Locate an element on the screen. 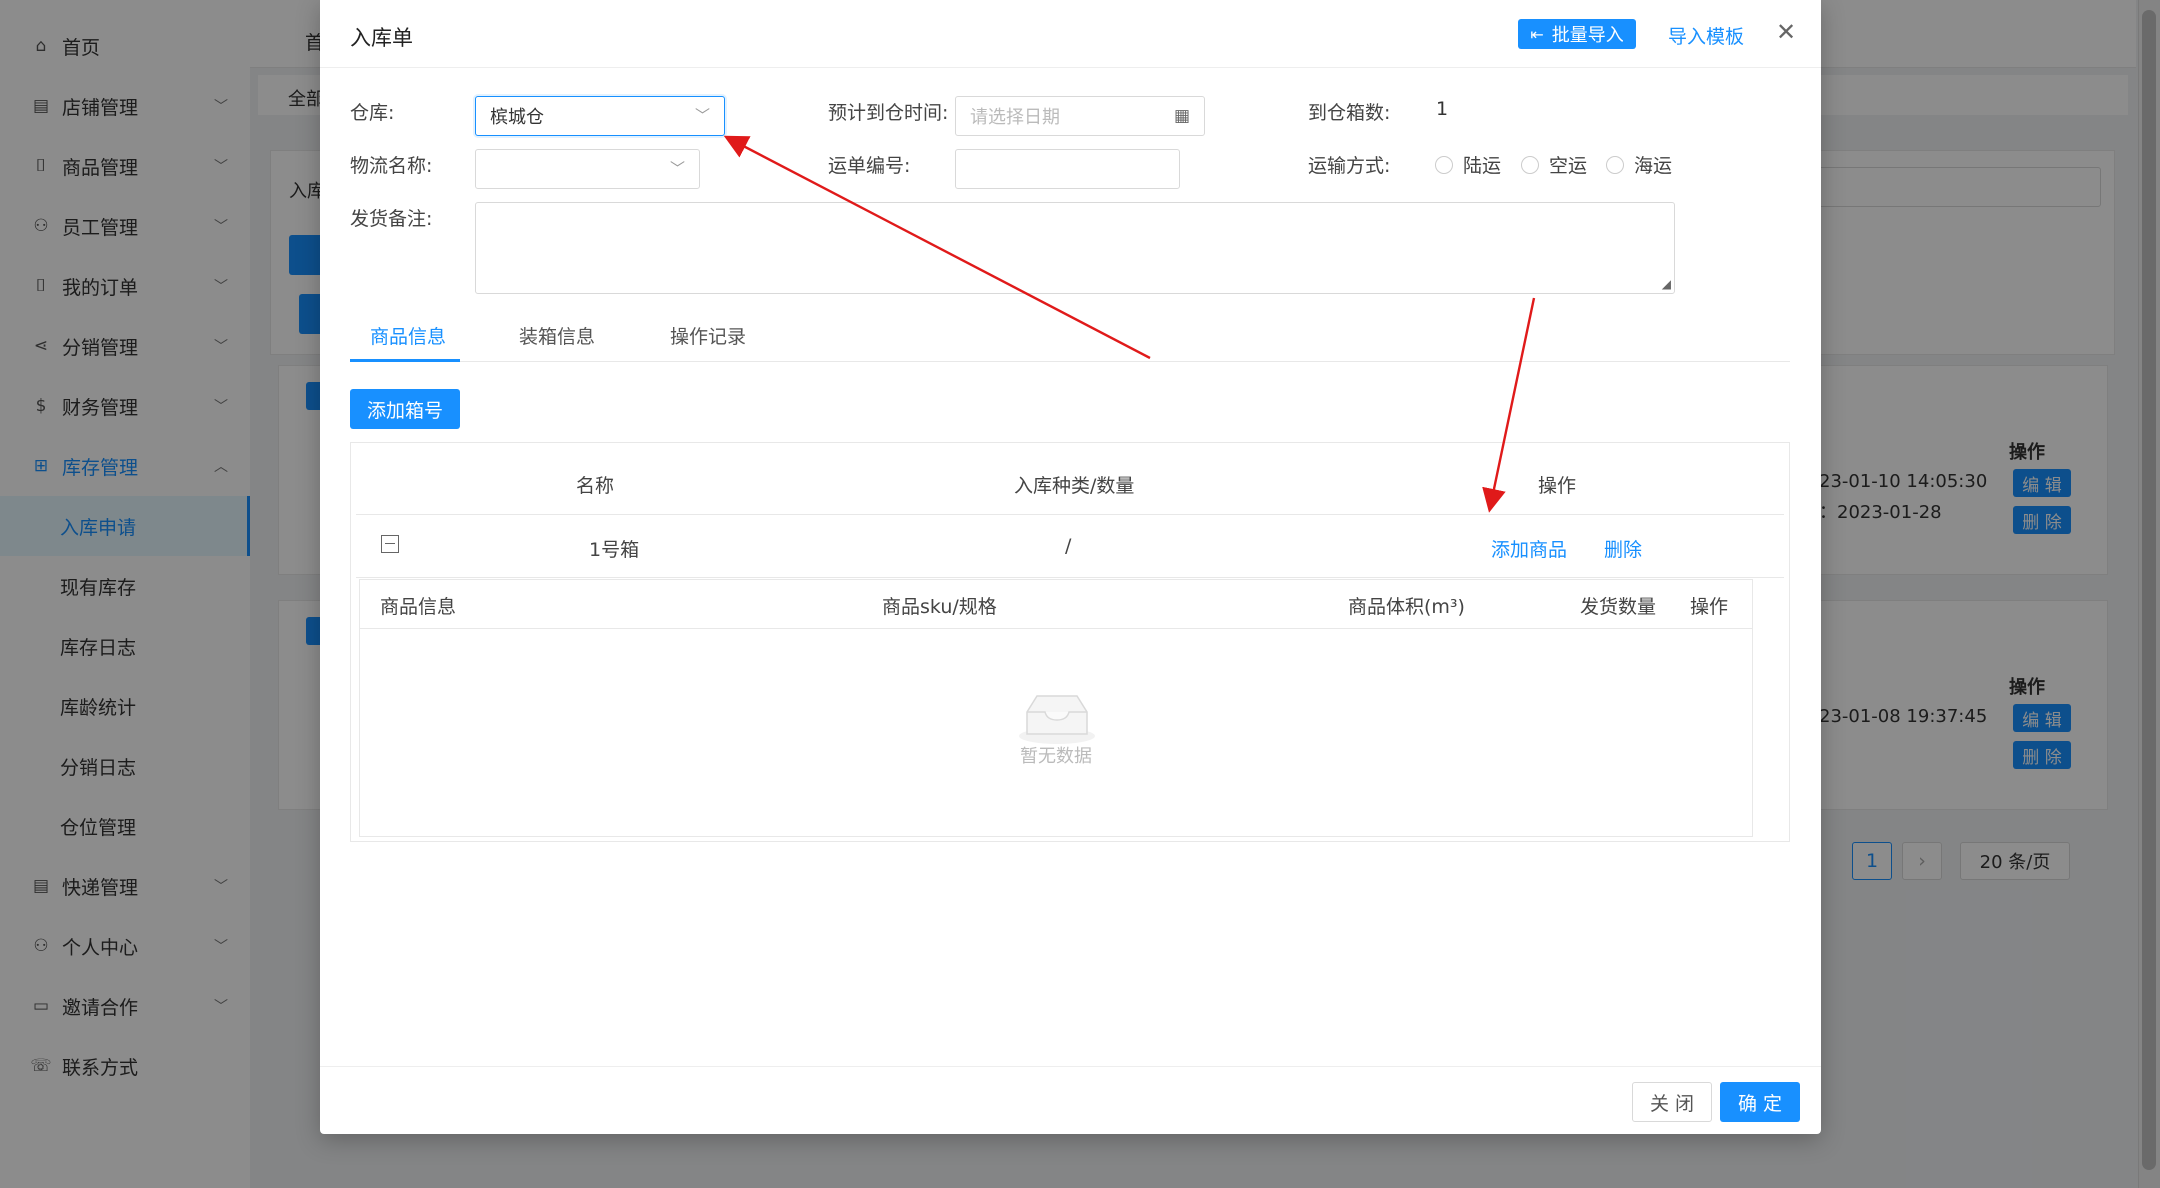 The height and width of the screenshot is (1188, 2160). radio-label: 陆运 is located at coordinates (1482, 166).